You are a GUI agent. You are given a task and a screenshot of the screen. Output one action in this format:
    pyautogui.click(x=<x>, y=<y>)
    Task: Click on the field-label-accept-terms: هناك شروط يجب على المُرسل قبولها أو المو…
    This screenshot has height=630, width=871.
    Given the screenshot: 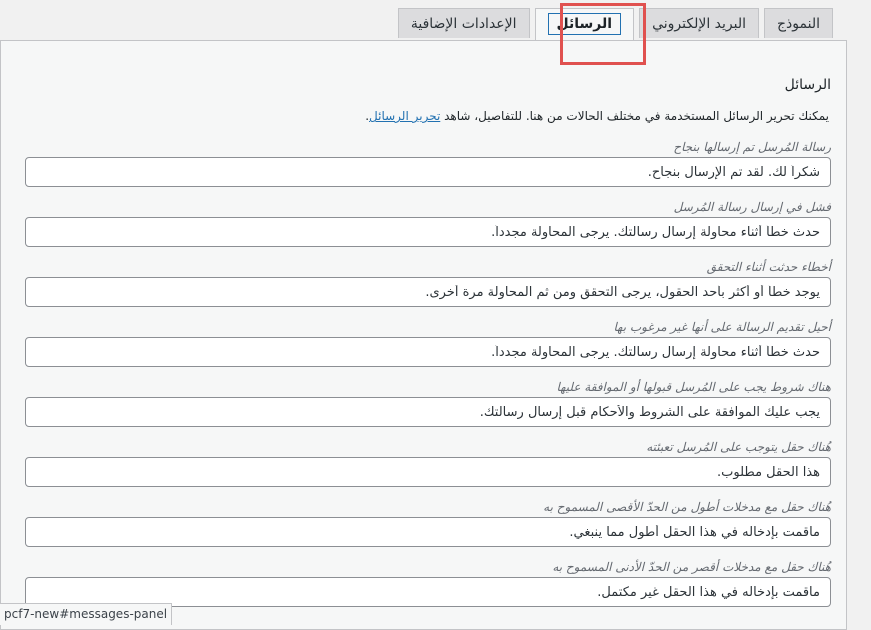 What is the action you would take?
    pyautogui.click(x=693, y=387)
    